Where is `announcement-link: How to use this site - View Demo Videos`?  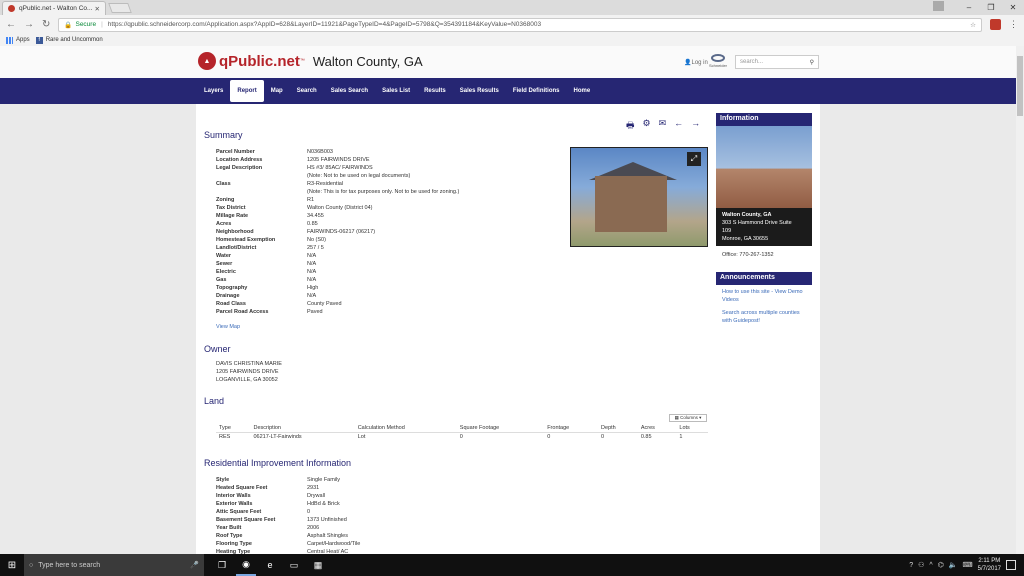
announcement-link: How to use this site - View Demo Videos is located at coordinates (764, 296).